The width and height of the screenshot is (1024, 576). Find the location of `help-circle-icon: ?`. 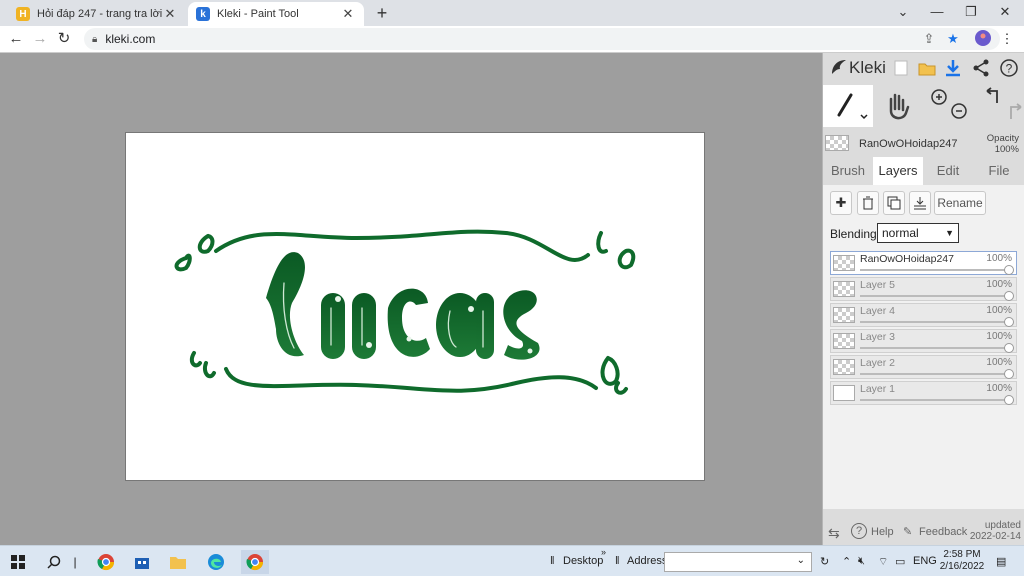

help-circle-icon: ? is located at coordinates (859, 531).